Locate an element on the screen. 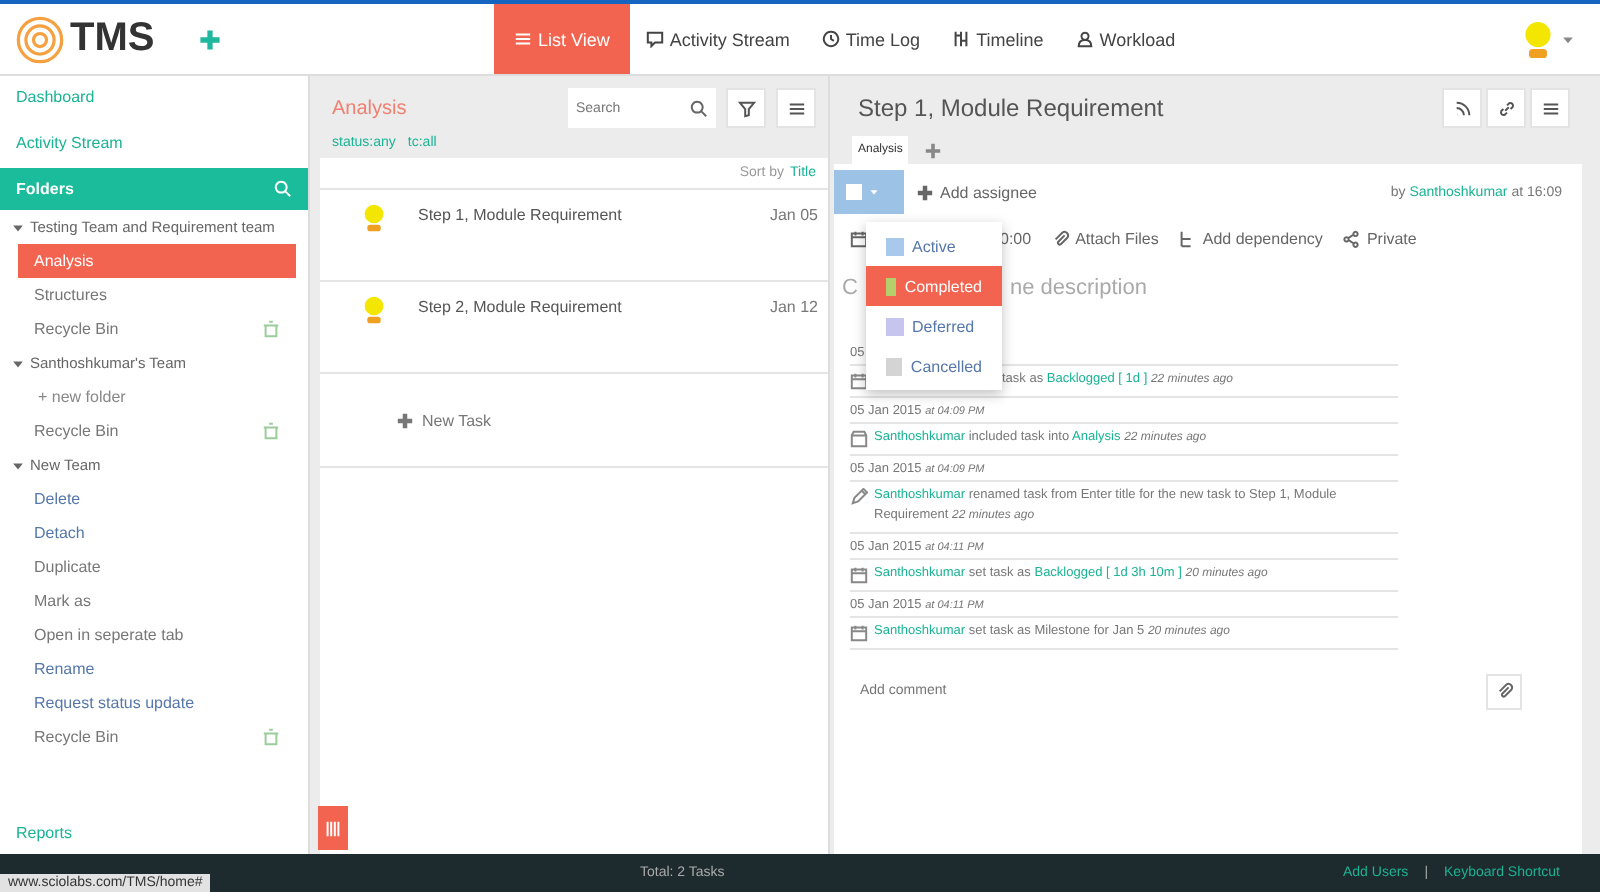  app-logo-text: TMS is located at coordinates (112, 39).